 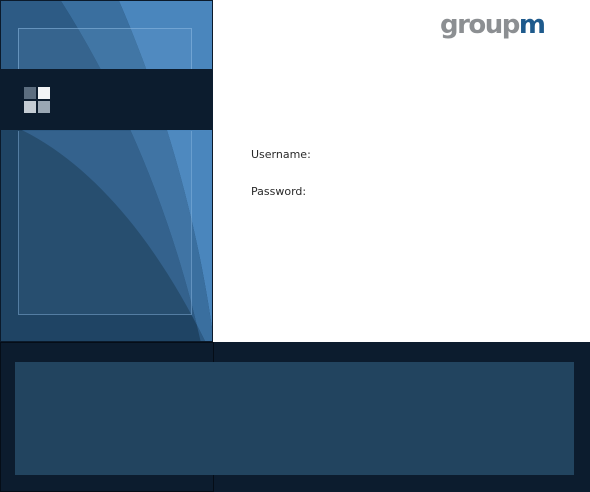 What do you see at coordinates (44, 107) in the screenshot?
I see `square-bottom-right` at bounding box center [44, 107].